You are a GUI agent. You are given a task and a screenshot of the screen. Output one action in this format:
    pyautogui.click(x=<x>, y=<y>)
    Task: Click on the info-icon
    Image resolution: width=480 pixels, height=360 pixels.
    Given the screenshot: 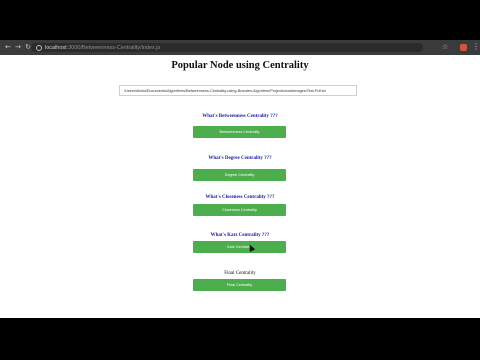 What is the action you would take?
    pyautogui.click(x=39, y=47)
    